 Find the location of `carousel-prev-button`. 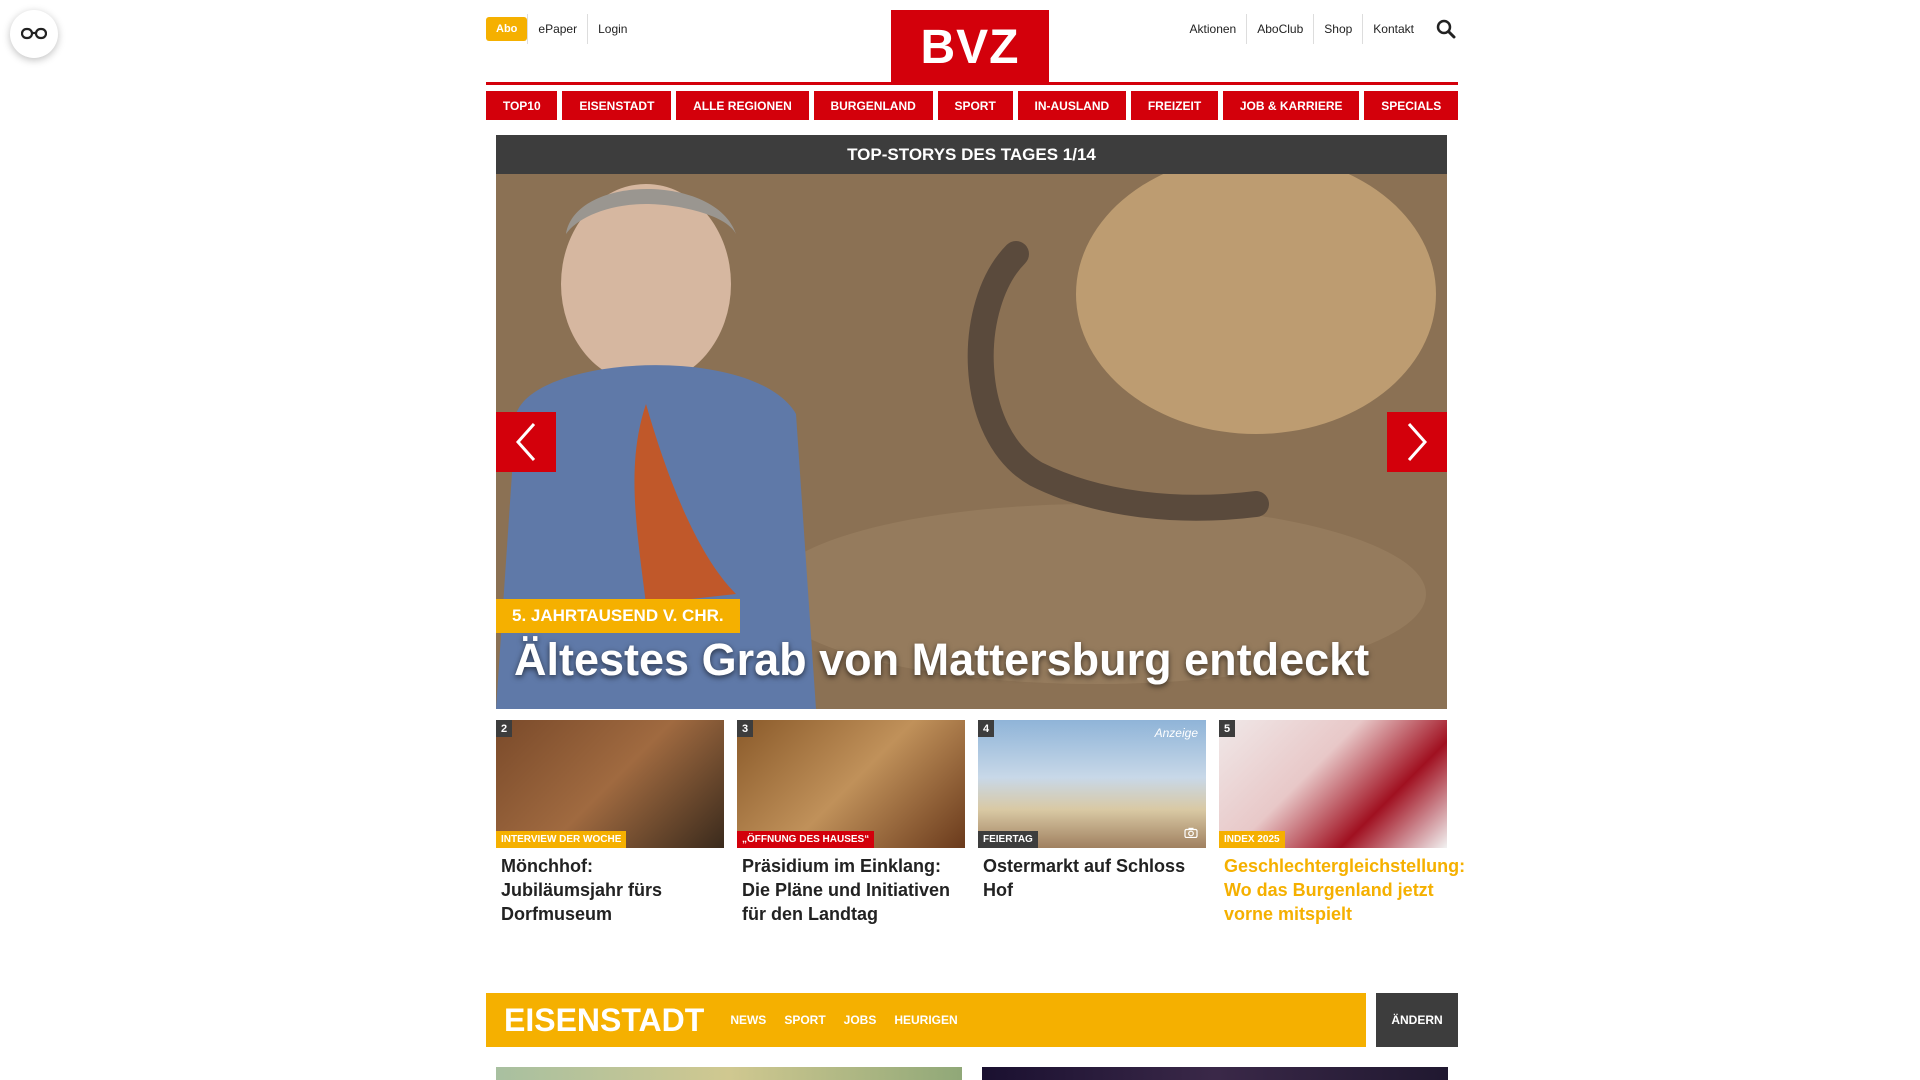

carousel-prev-button is located at coordinates (526, 442).